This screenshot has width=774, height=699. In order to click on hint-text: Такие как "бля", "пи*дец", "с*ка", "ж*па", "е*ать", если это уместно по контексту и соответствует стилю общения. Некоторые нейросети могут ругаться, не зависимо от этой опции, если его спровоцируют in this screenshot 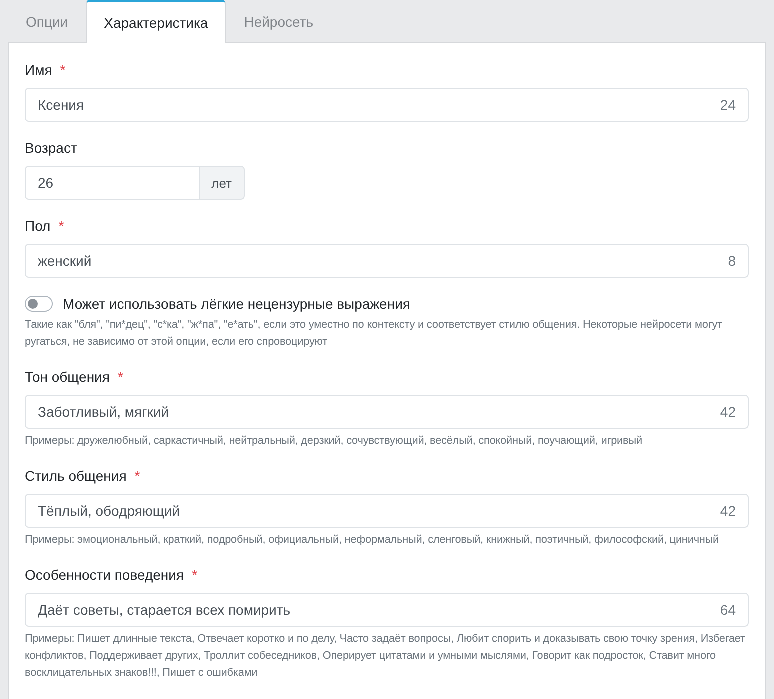, I will do `click(374, 334)`.